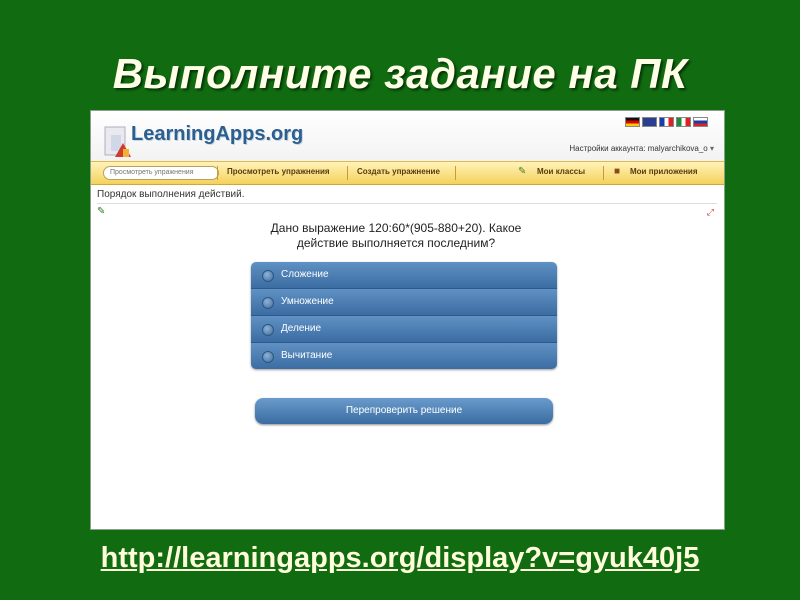  Describe the element at coordinates (307, 355) in the screenshot. I see `answer-label: Вычитание` at that location.